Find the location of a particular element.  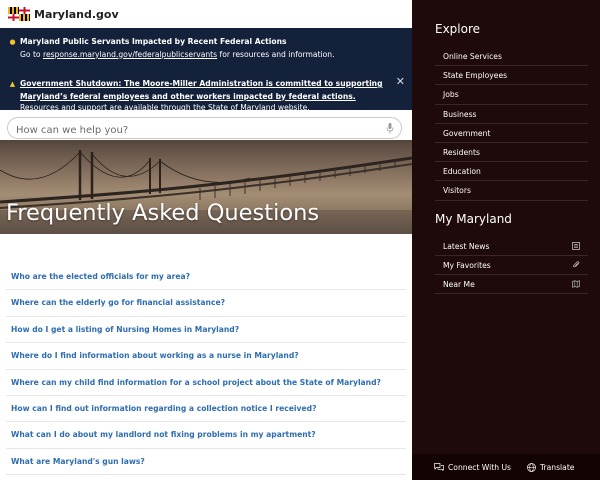

translate-button: Translate is located at coordinates (550, 467).